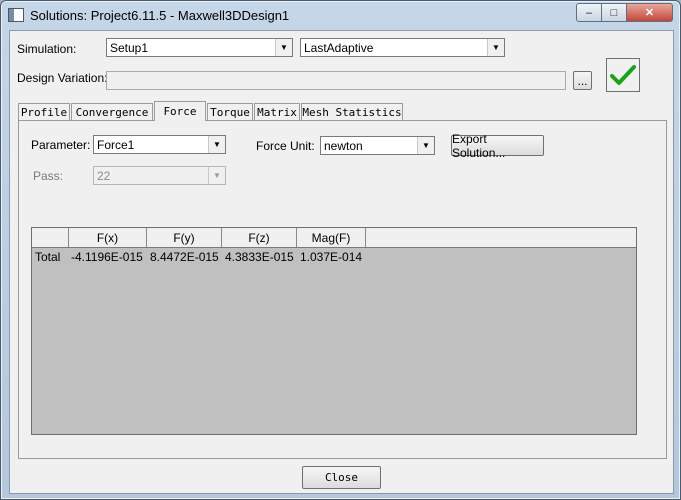 The image size is (681, 500). Describe the element at coordinates (16, 15) in the screenshot. I see `app-icon` at that location.